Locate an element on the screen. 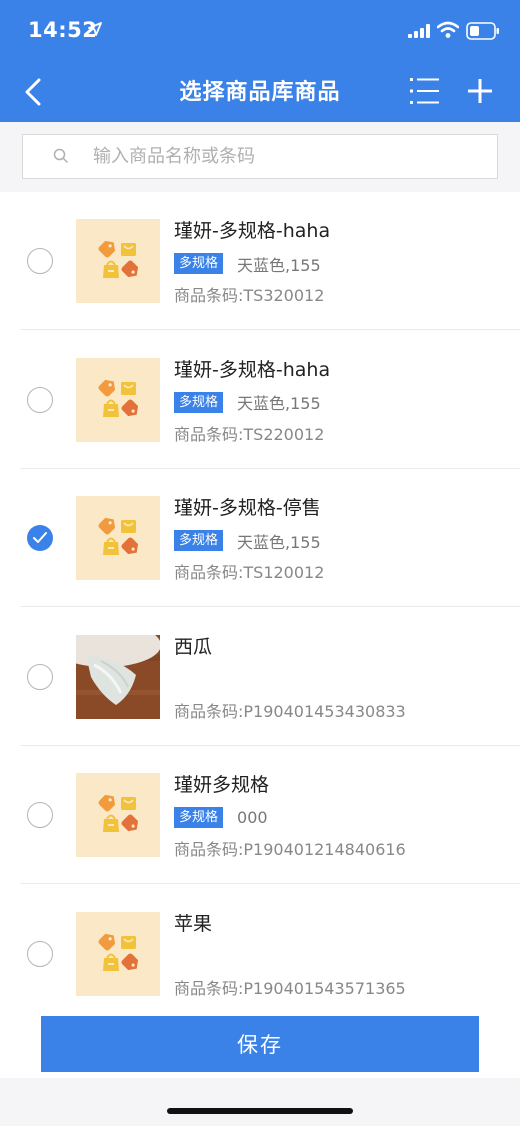 This screenshot has width=520, height=1126. battery-icon is located at coordinates (482, 31).